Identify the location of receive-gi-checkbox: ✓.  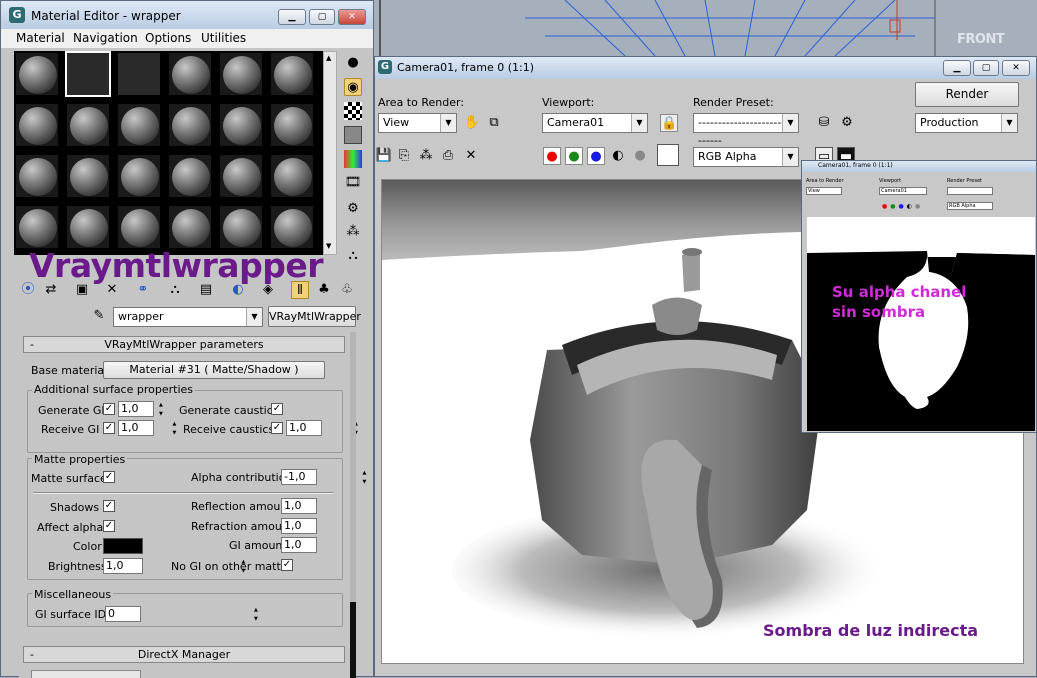
(109, 428).